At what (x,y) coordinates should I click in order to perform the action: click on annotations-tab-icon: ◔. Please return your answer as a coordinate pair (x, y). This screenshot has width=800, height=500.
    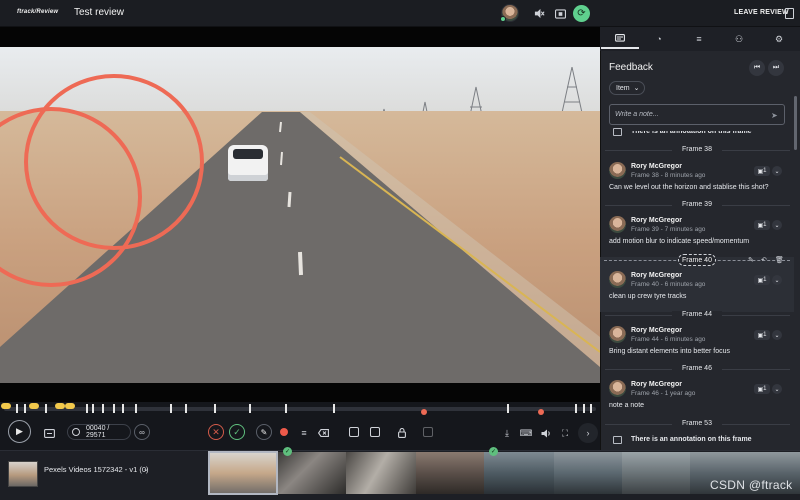
    Looking at the image, I should click on (659, 39).